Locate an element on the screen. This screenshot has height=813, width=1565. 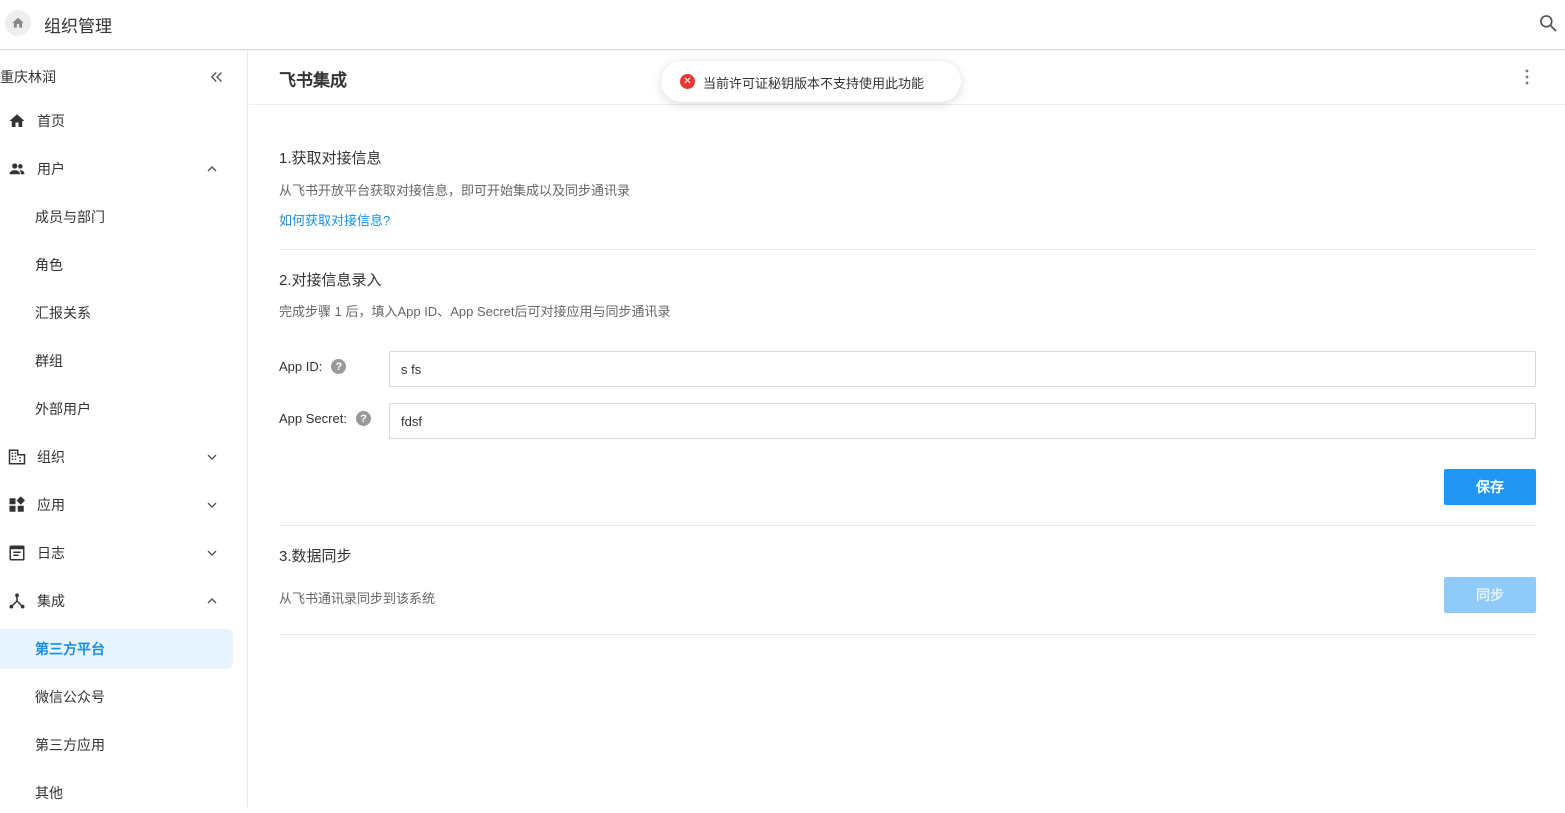
sidebar-item-other: 其他 is located at coordinates (124, 793).